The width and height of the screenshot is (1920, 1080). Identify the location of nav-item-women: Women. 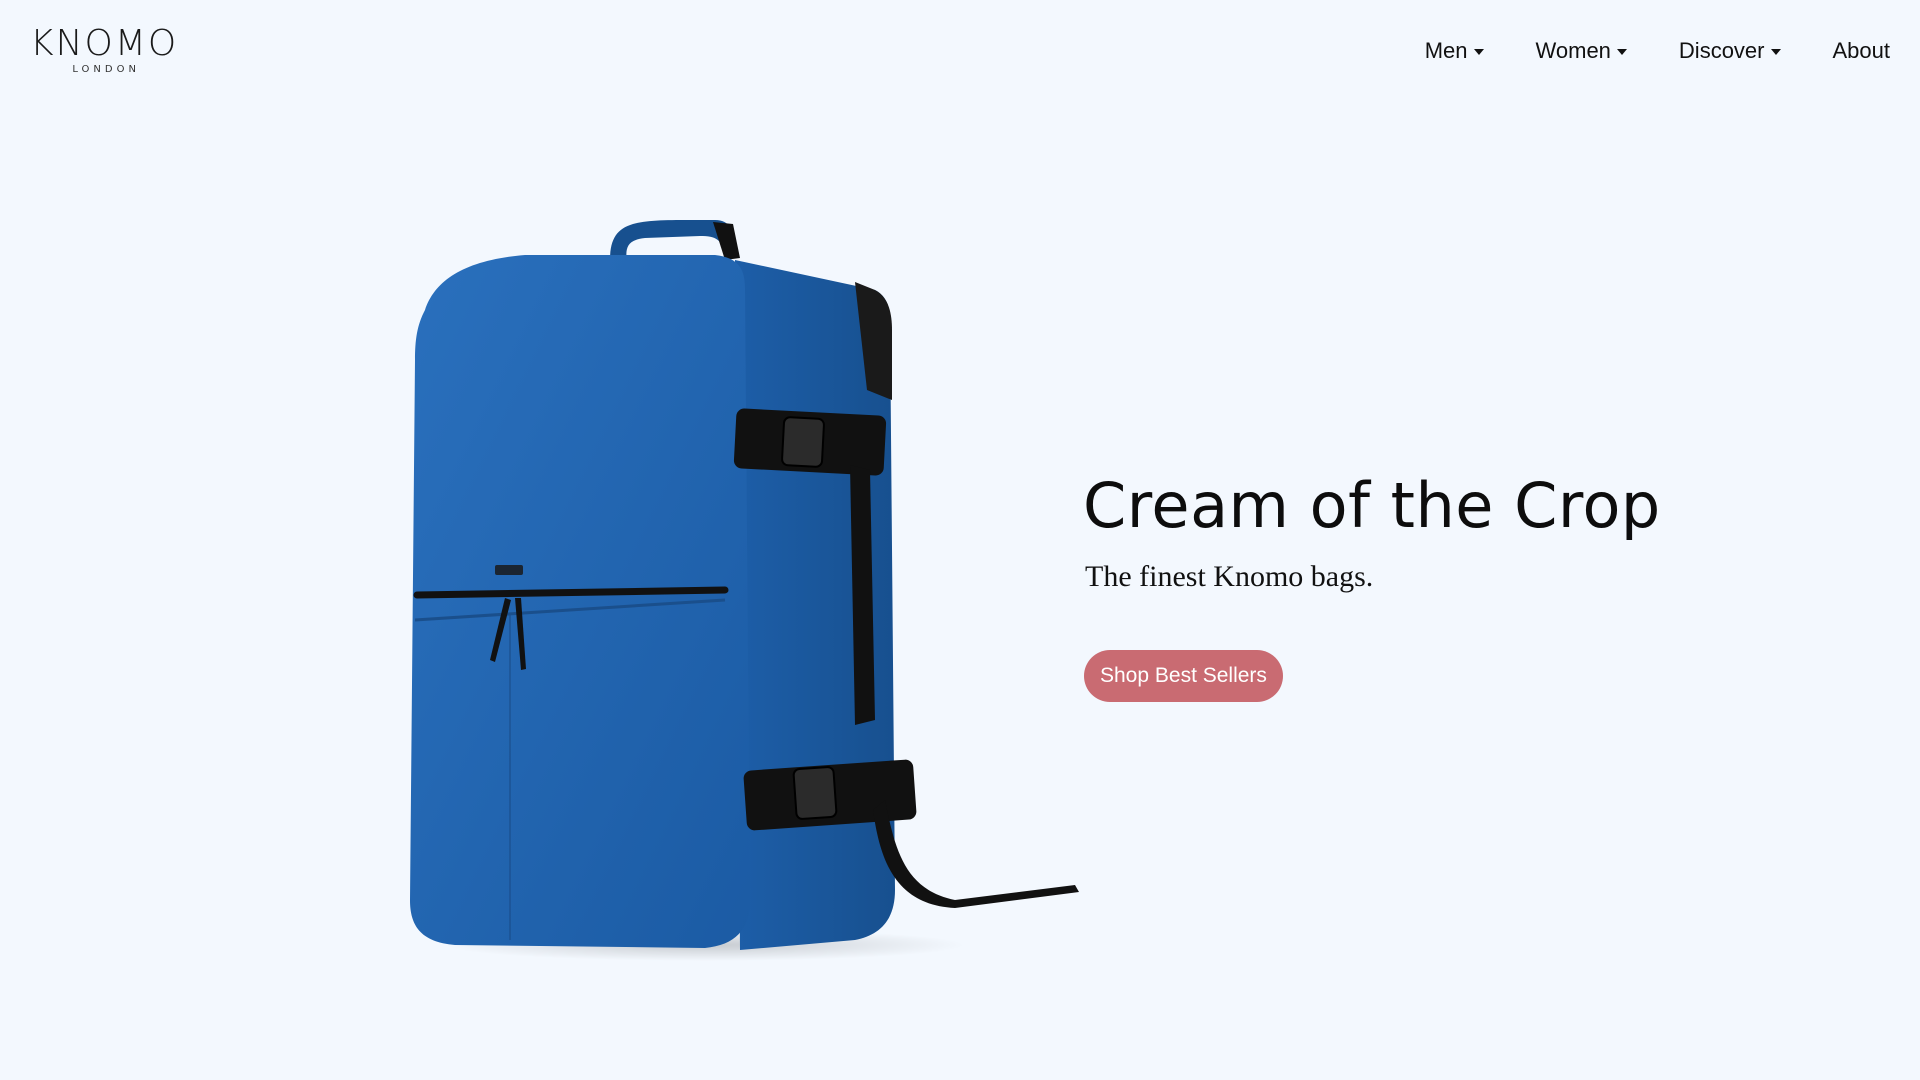
(1581, 51).